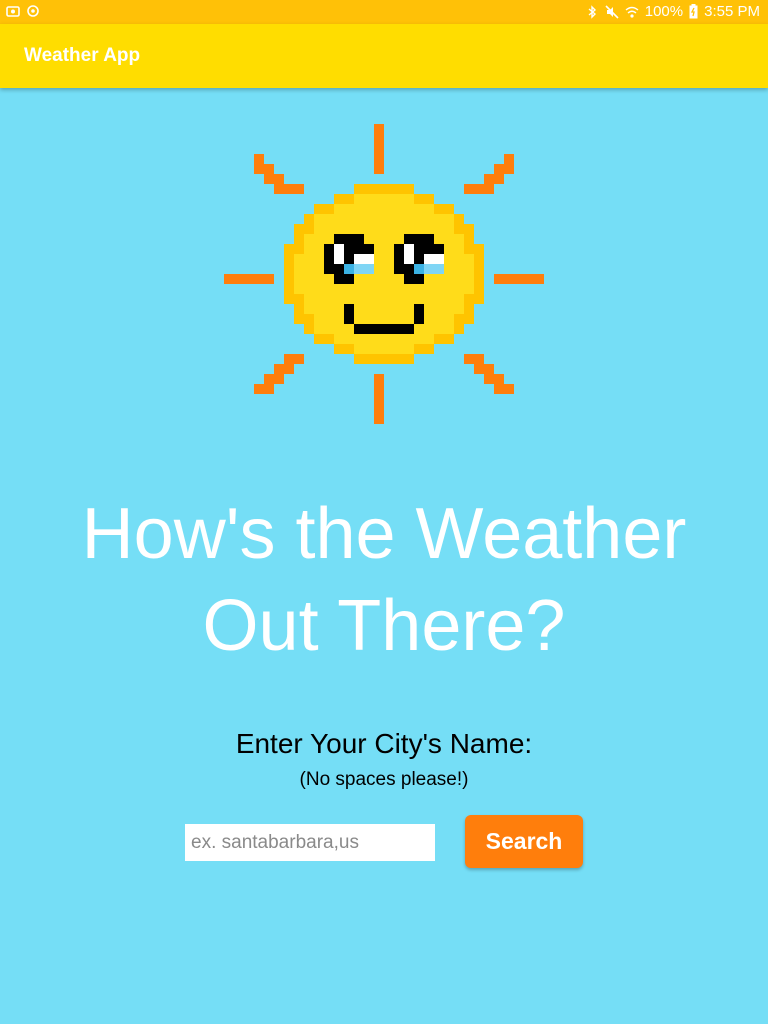  Describe the element at coordinates (33, 11) in the screenshot. I see `sync-icon` at that location.